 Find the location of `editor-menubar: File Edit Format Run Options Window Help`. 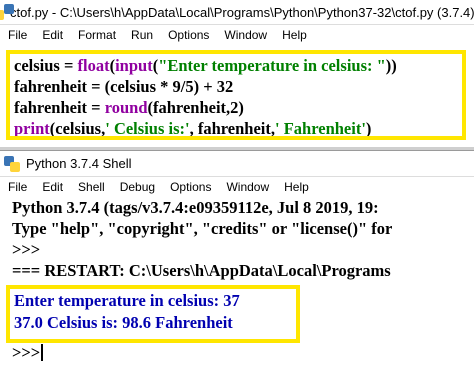

editor-menubar: File Edit Format Run Options Window Help is located at coordinates (237, 35).